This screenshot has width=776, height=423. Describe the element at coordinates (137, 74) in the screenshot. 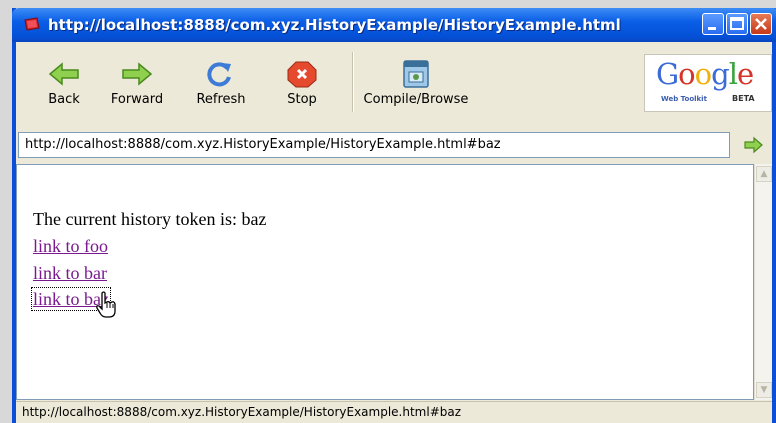

I see `forward-arrow-icon` at that location.